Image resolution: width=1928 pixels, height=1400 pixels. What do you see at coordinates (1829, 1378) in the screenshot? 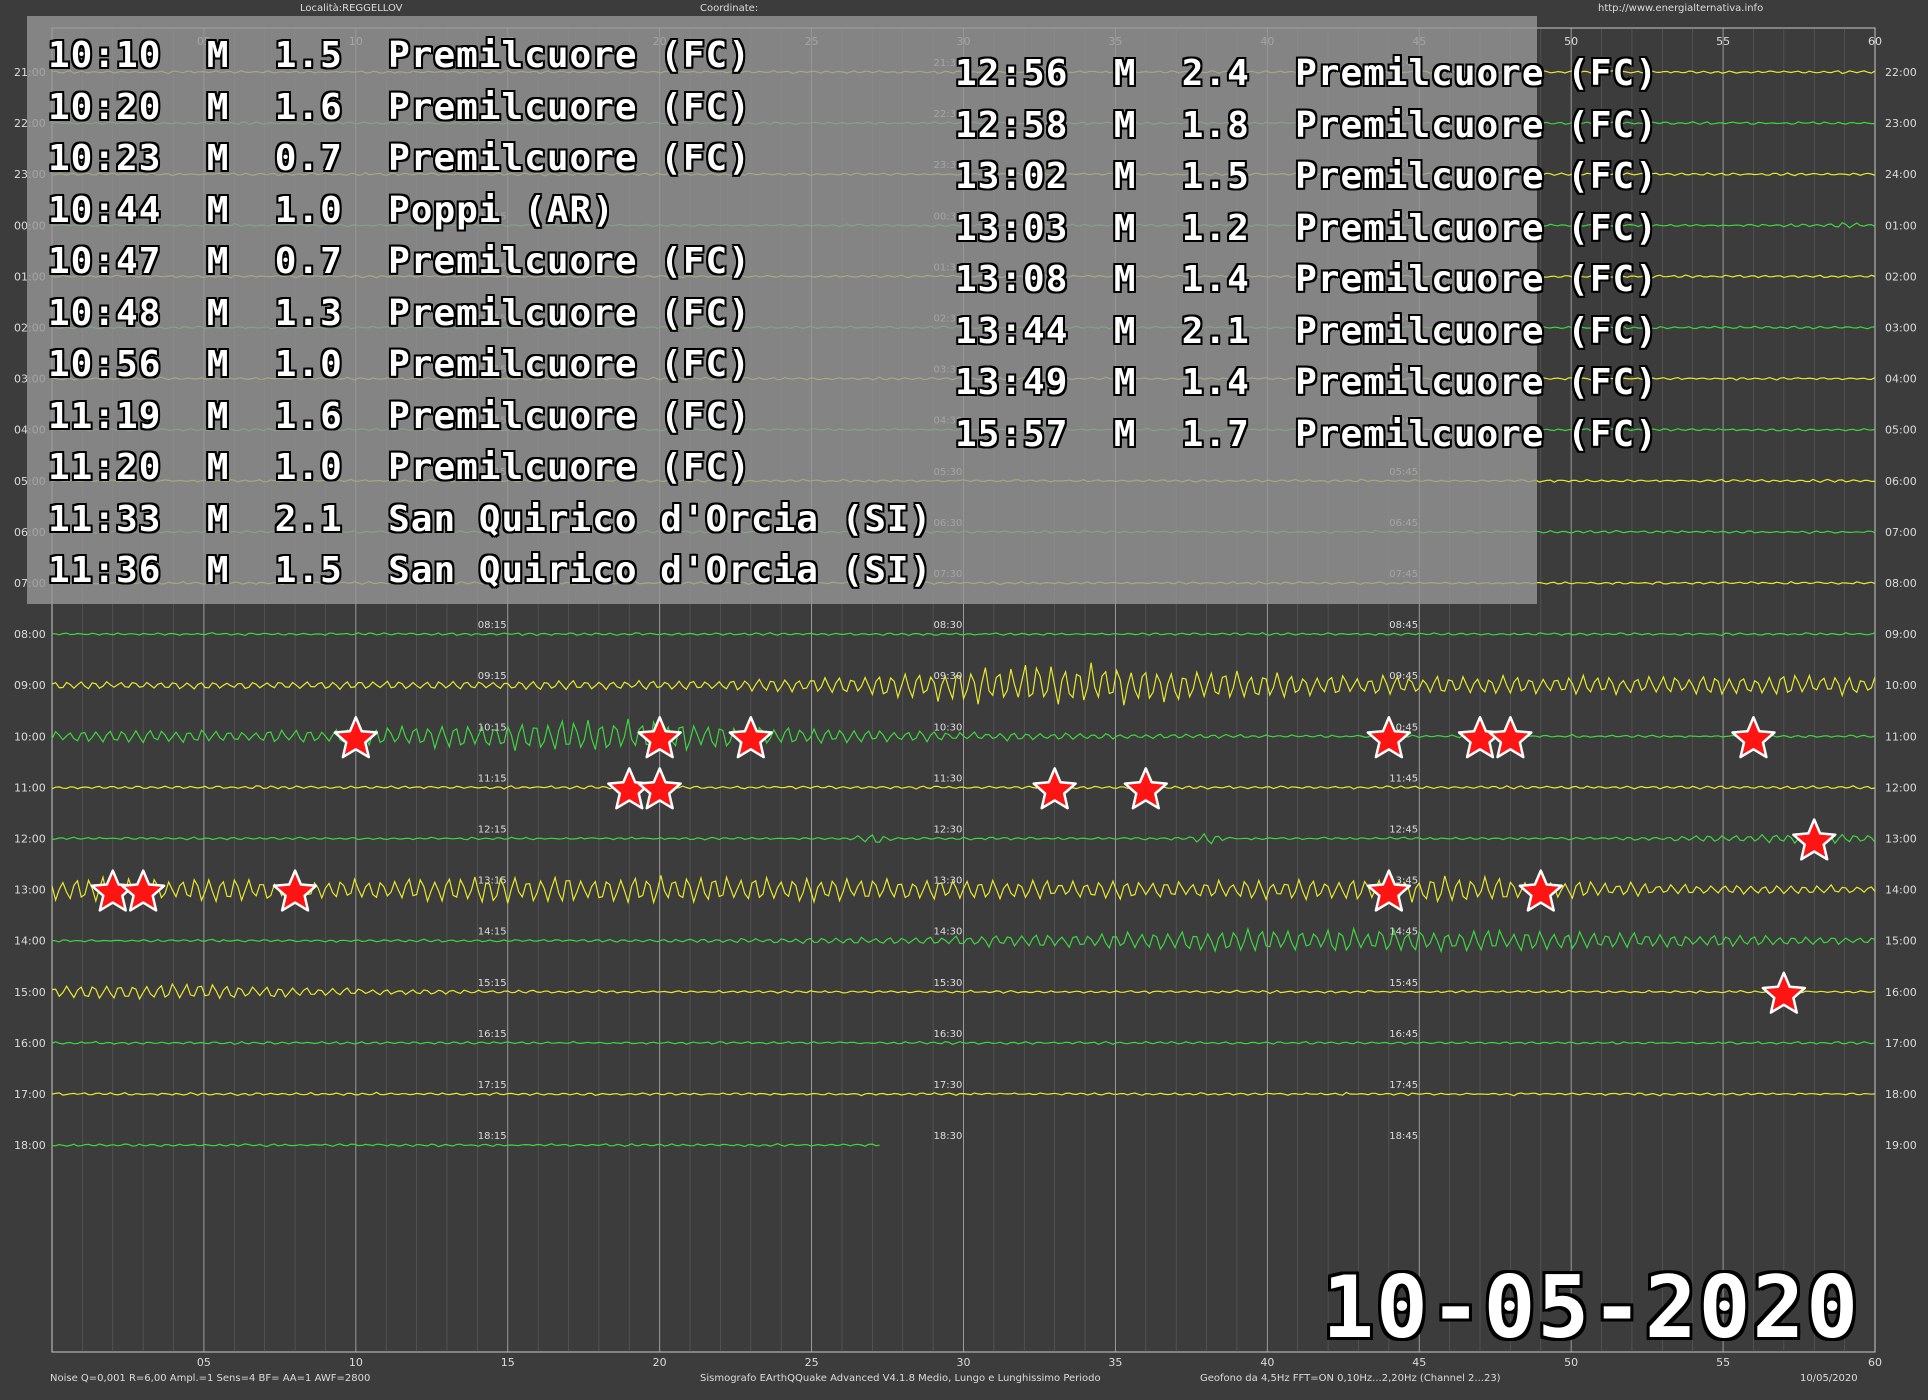
I see `footer-date-label: 10/05/2020` at bounding box center [1829, 1378].